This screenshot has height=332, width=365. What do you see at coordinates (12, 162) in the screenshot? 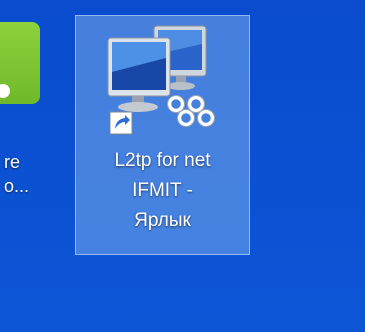
I see `label-line-1: re` at bounding box center [12, 162].